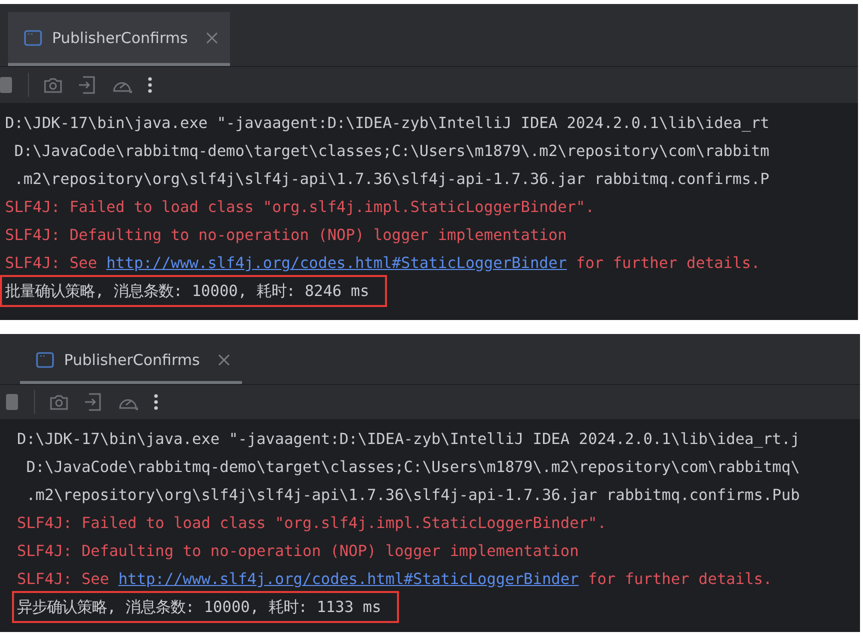  Describe the element at coordinates (408, 439) in the screenshot. I see `command-line: D:\JDK-17\bin\java.exe "-javaagent:D:\IDEA-zyb\IntelliJ IDEA 2024.2.0.1\lib\idea_rt.j` at that location.